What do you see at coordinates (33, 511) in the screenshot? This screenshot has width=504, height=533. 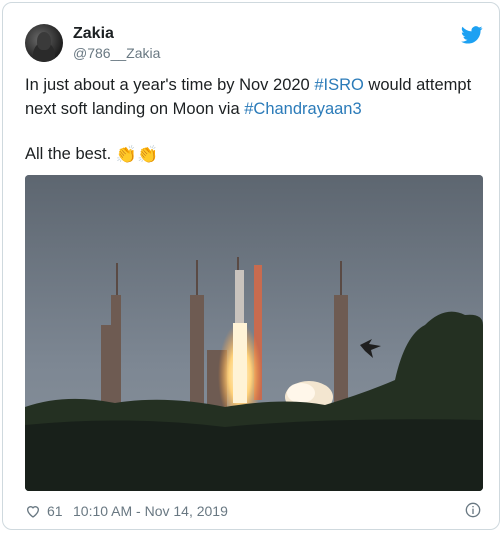 I see `heart-icon` at bounding box center [33, 511].